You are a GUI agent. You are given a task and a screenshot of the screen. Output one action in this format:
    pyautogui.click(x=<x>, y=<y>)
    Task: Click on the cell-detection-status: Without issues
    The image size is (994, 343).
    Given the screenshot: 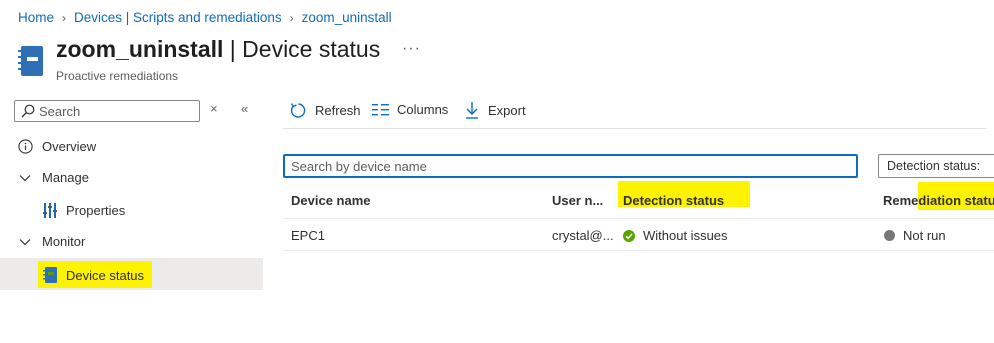 What is the action you would take?
    pyautogui.click(x=675, y=235)
    